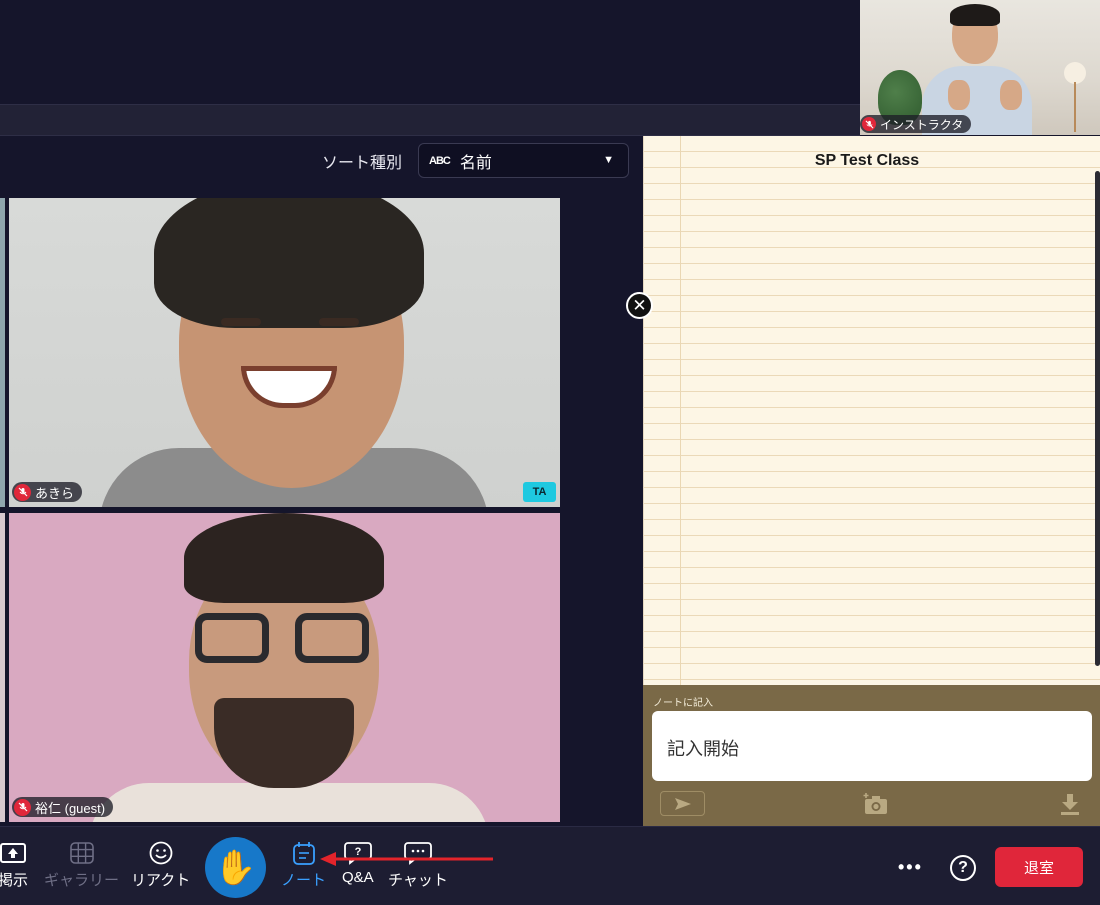 The image size is (1100, 905). I want to click on note-input-field: 記入開始, so click(872, 746).